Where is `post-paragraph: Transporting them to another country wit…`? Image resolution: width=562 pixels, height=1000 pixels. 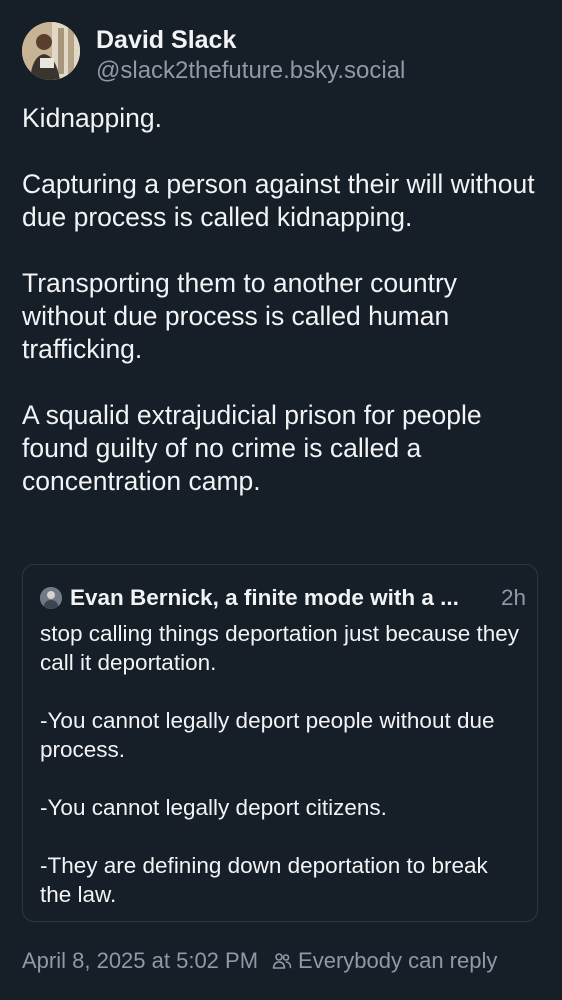 post-paragraph: Transporting them to another country wit… is located at coordinates (240, 316).